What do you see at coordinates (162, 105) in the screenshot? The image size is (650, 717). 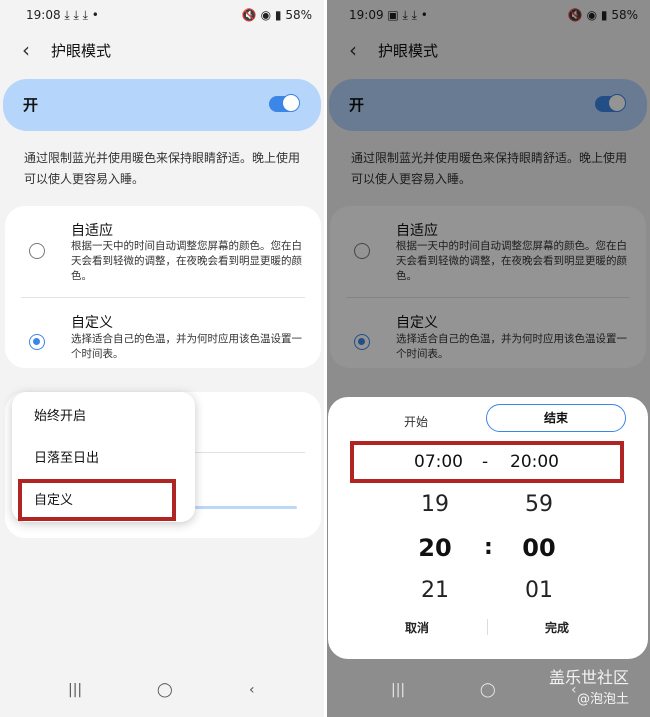 I see `eye-comfort-toggle-card: 开` at bounding box center [162, 105].